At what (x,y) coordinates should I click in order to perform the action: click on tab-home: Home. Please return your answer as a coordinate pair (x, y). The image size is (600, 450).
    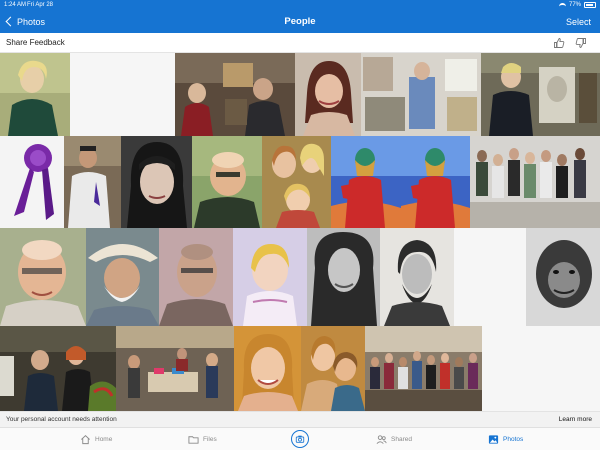
    Looking at the image, I should click on (96, 439).